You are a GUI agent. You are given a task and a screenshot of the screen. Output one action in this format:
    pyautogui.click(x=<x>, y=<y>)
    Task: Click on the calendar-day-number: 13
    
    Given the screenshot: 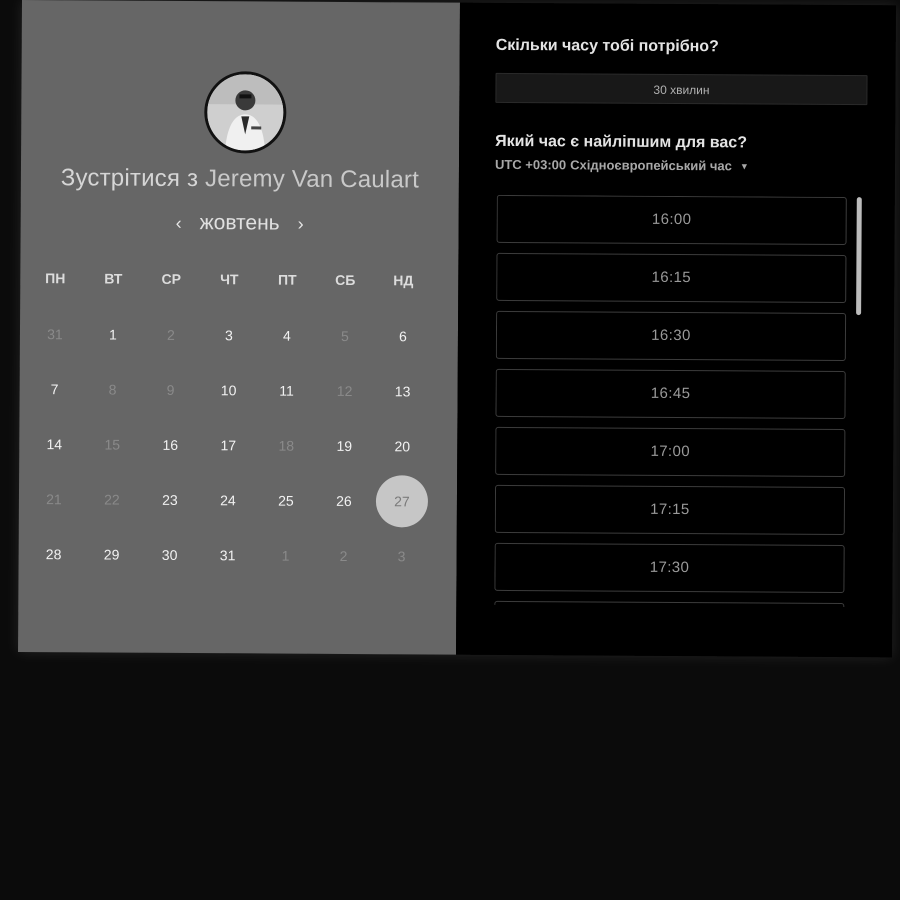 What is the action you would take?
    pyautogui.click(x=402, y=391)
    